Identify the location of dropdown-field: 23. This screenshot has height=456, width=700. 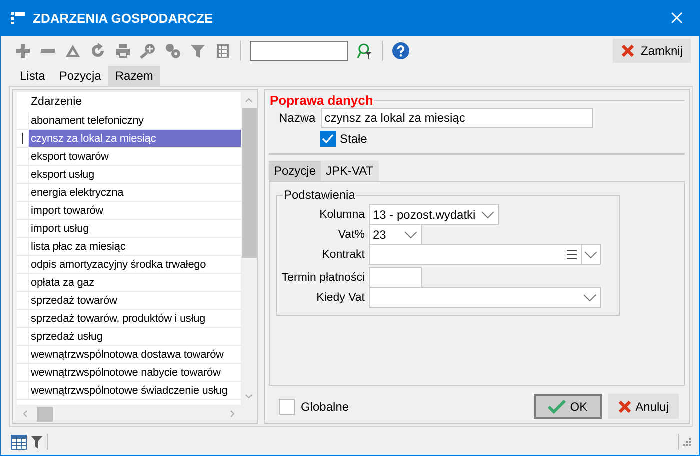
(395, 234).